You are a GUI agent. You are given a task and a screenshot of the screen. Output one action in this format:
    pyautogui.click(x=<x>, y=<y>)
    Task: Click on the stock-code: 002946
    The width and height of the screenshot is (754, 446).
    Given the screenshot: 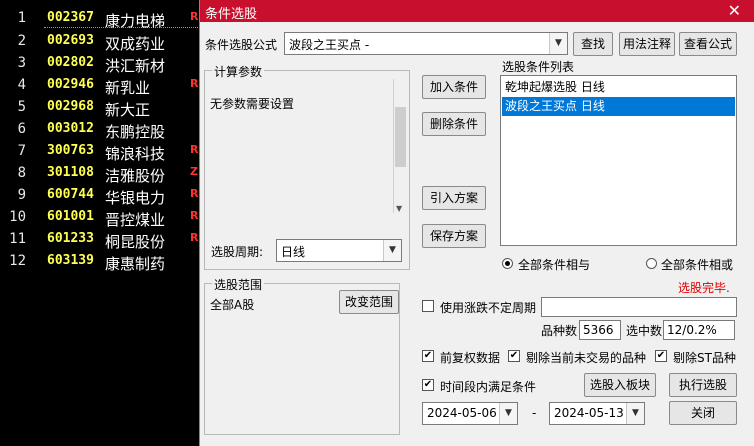 What is the action you would take?
    pyautogui.click(x=70, y=84)
    